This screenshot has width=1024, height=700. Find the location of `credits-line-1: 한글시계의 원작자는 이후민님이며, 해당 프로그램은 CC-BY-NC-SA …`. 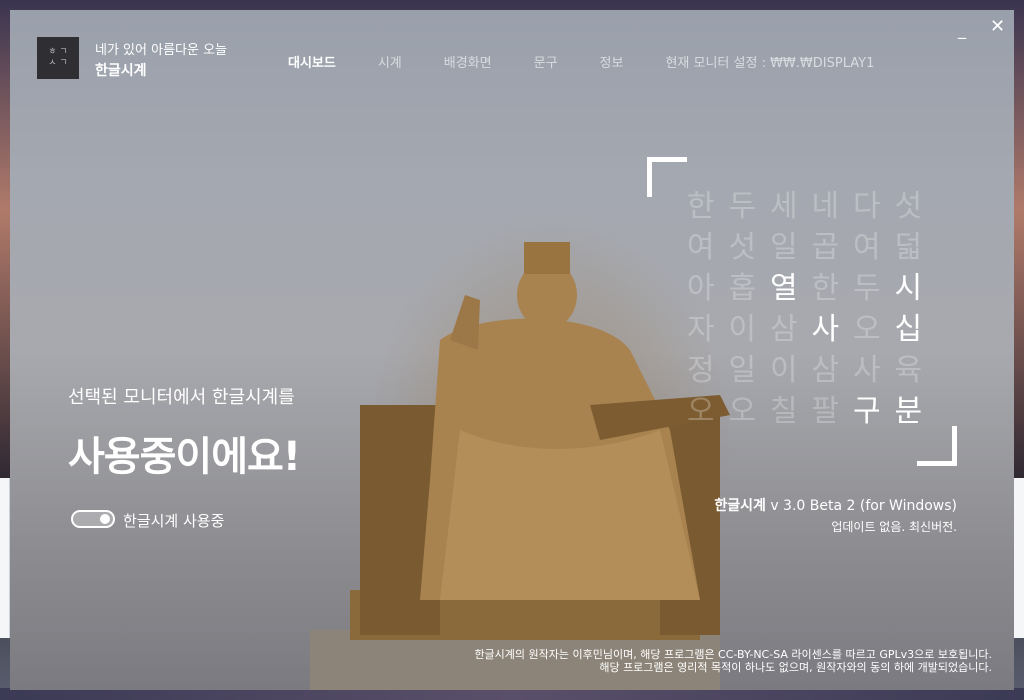

credits-line-1: 한글시계의 원작자는 이후민님이며, 해당 프로그램은 CC-BY-NC-SA … is located at coordinates (733, 654).